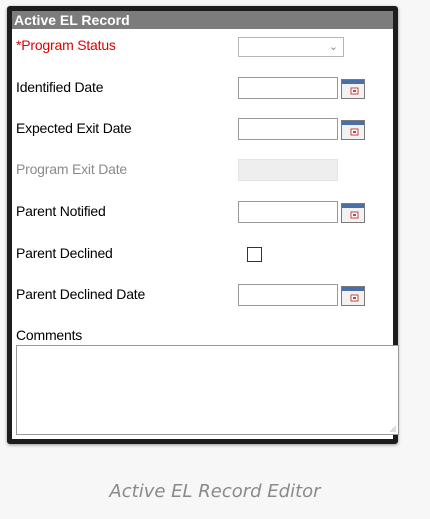 This screenshot has width=430, height=519. I want to click on comments-label: Comments, so click(49, 335).